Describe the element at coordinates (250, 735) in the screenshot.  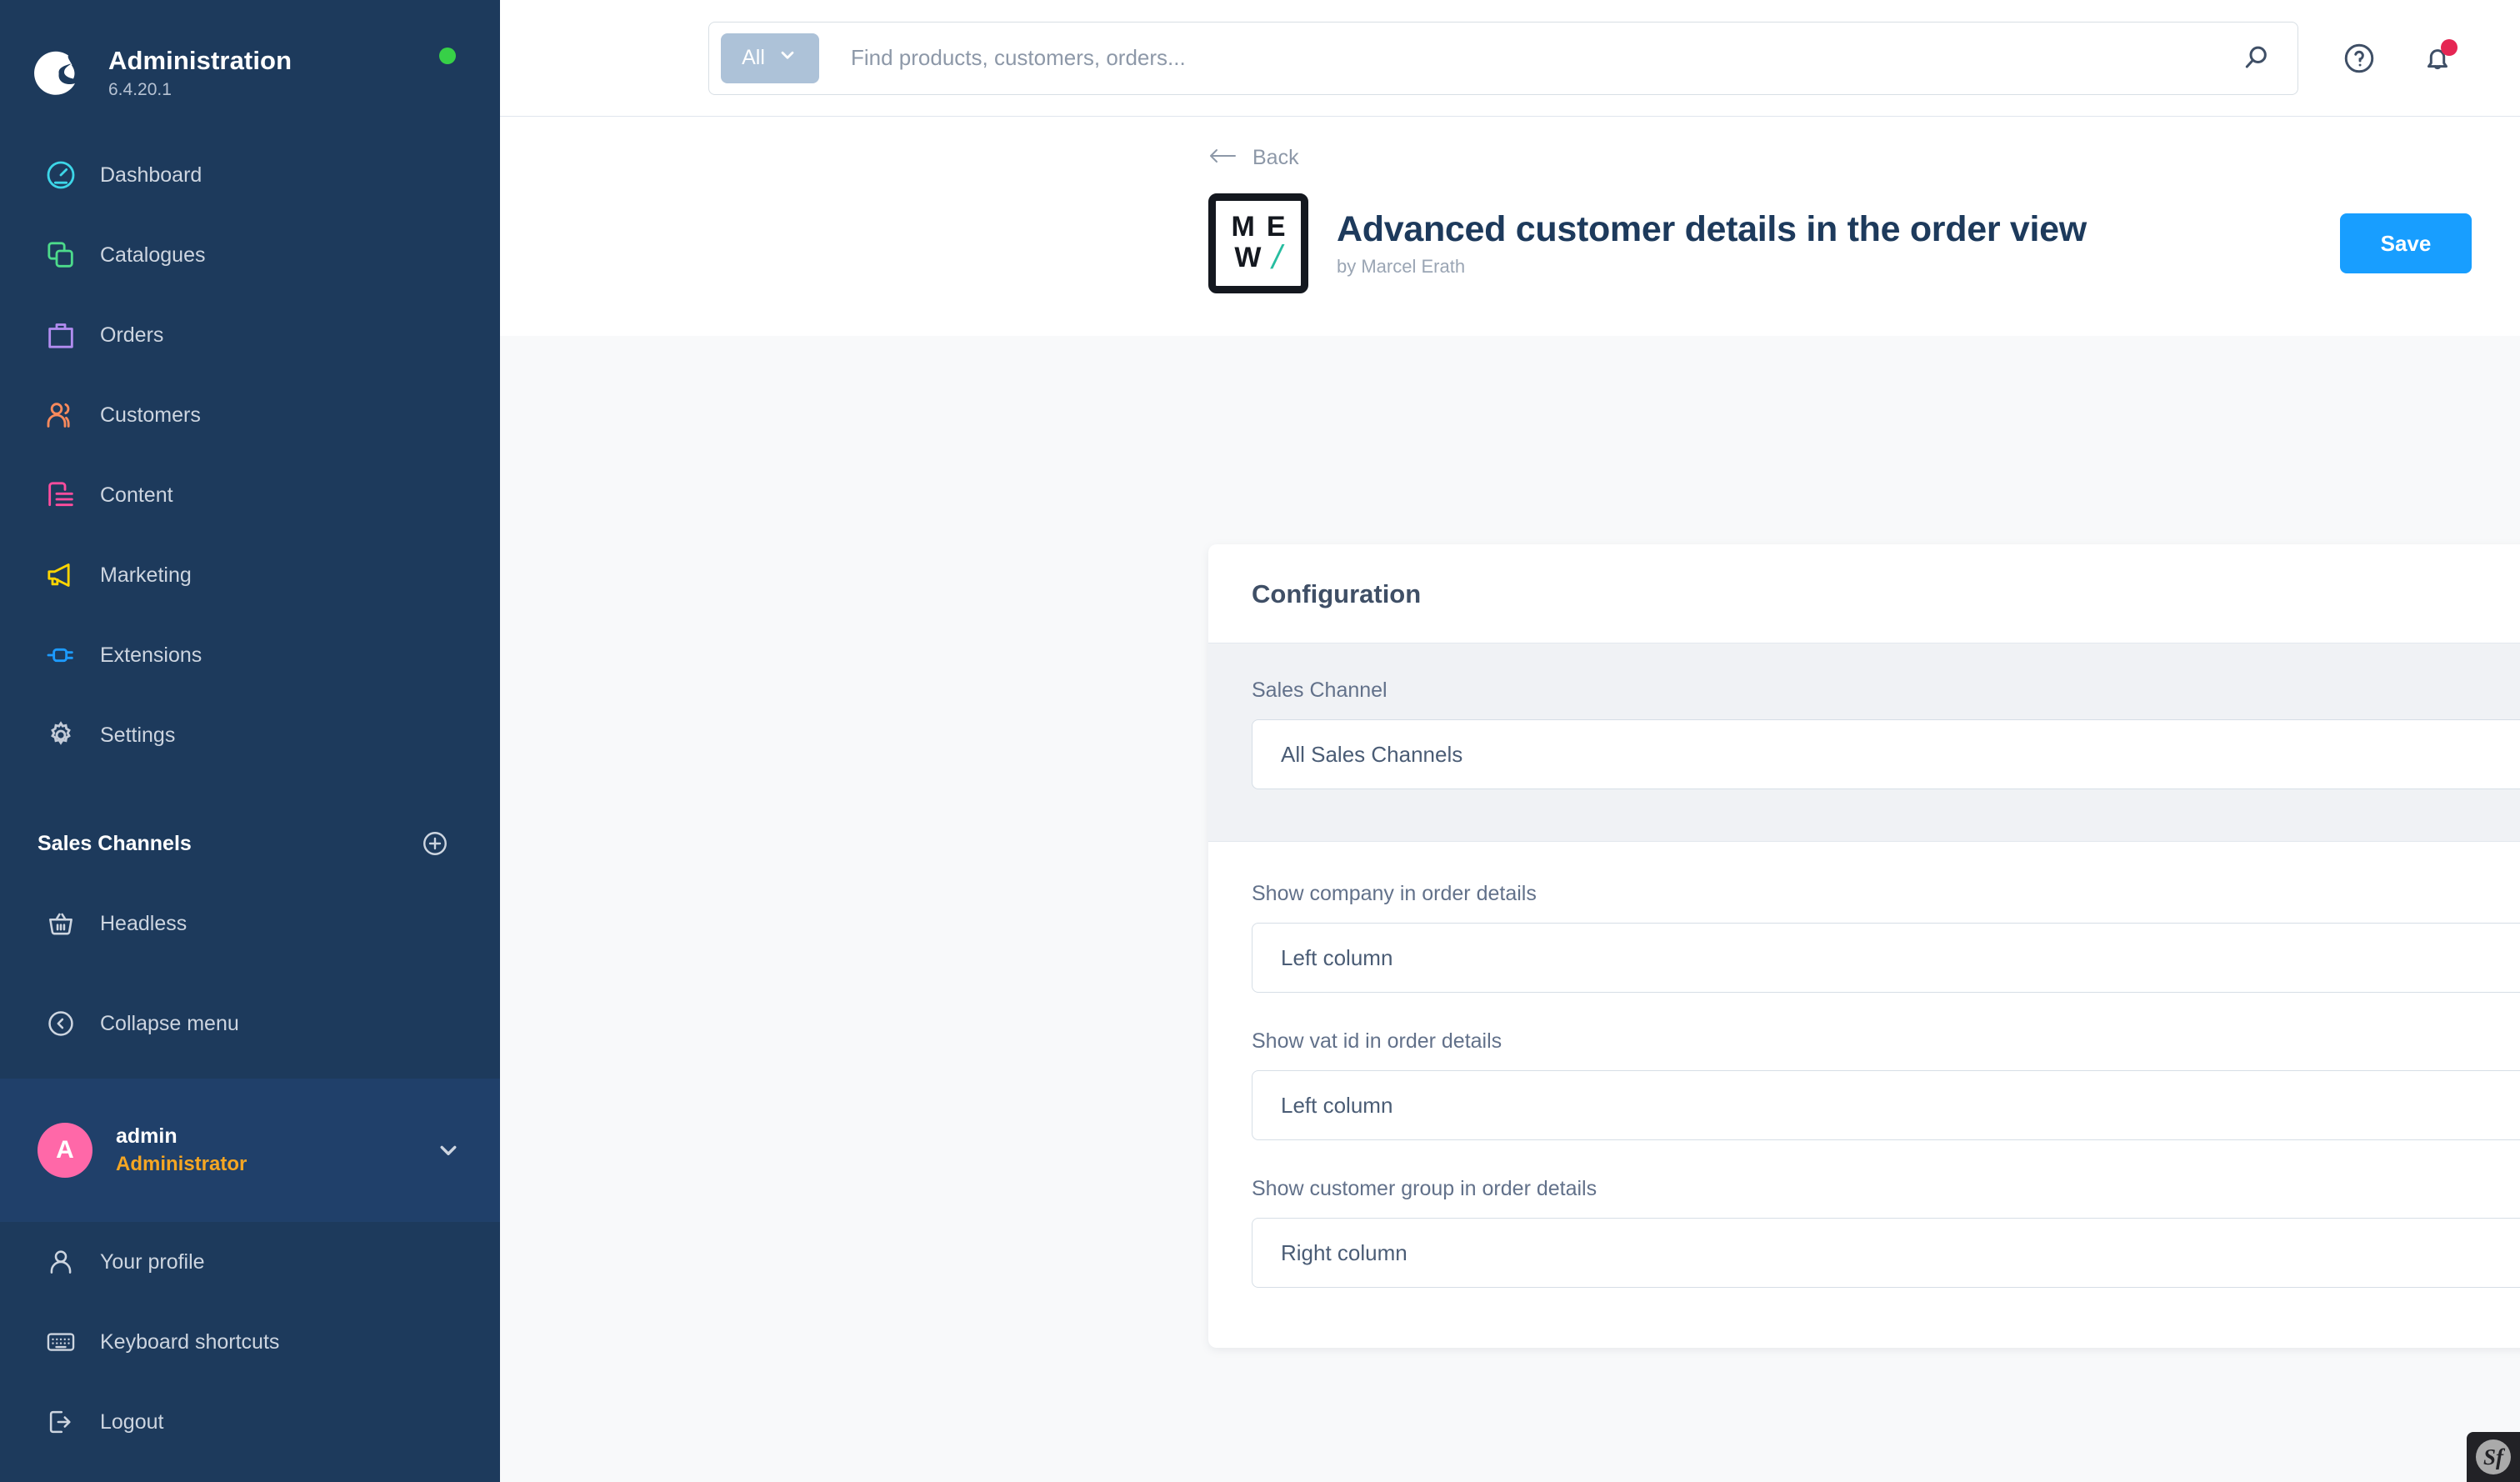
I see `sidebar-item-settings: Settings` at that location.